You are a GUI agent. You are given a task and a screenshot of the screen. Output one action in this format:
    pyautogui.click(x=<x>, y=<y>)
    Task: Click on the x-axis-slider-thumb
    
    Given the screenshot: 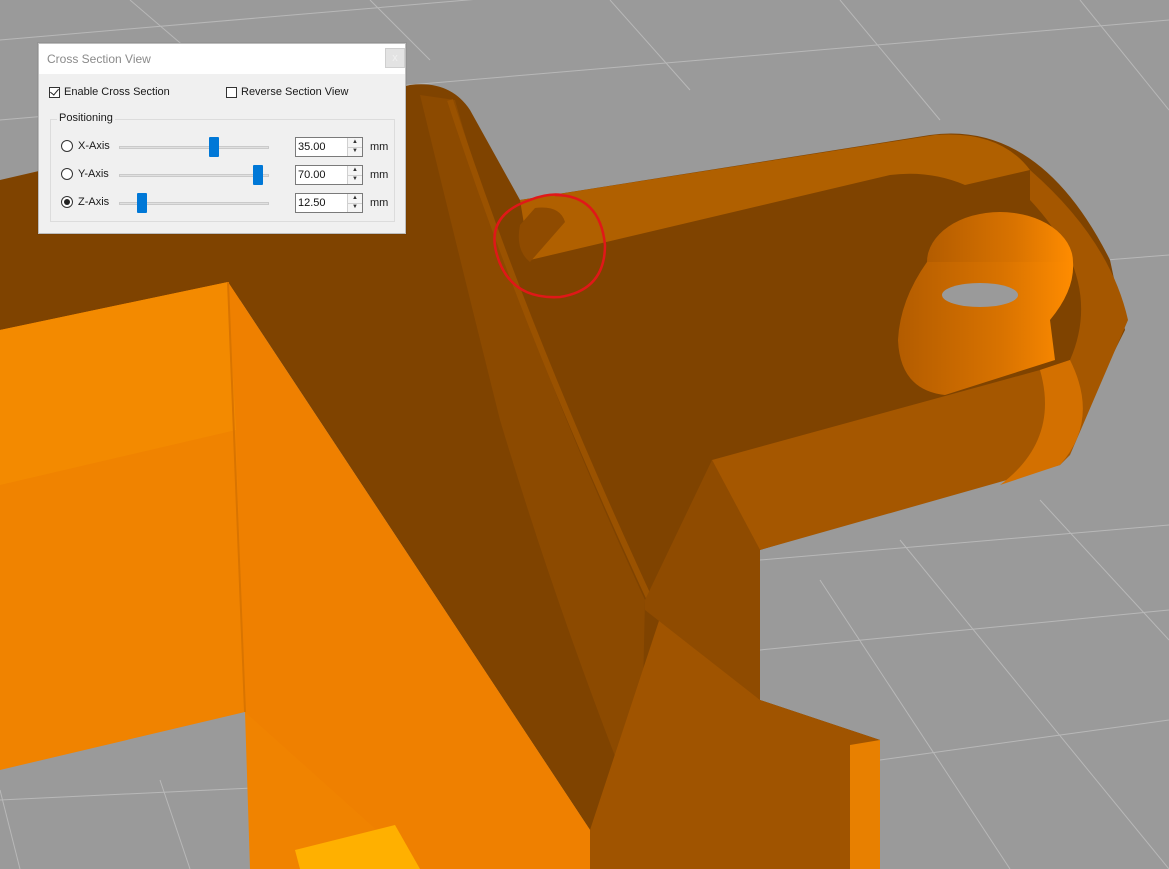 What is the action you would take?
    pyautogui.click(x=214, y=147)
    